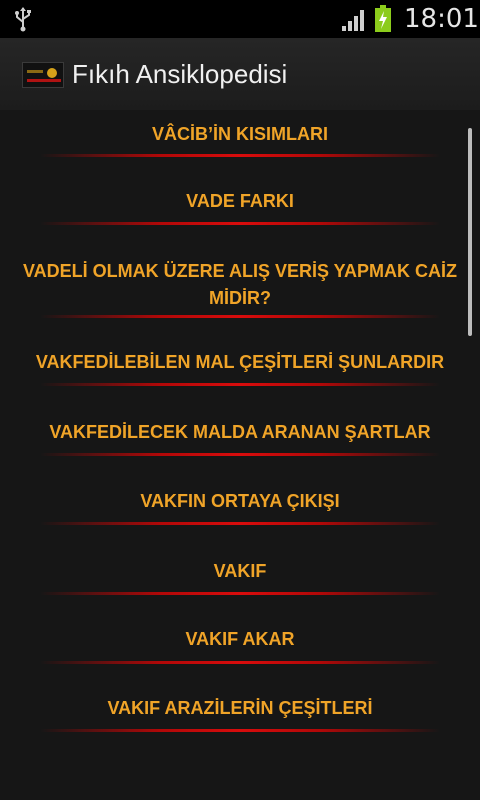 The height and width of the screenshot is (800, 480). What do you see at coordinates (240, 432) in the screenshot?
I see `list-item-label: VAKFEDİLECEK MALDA ARANAN ŞARTLAR` at bounding box center [240, 432].